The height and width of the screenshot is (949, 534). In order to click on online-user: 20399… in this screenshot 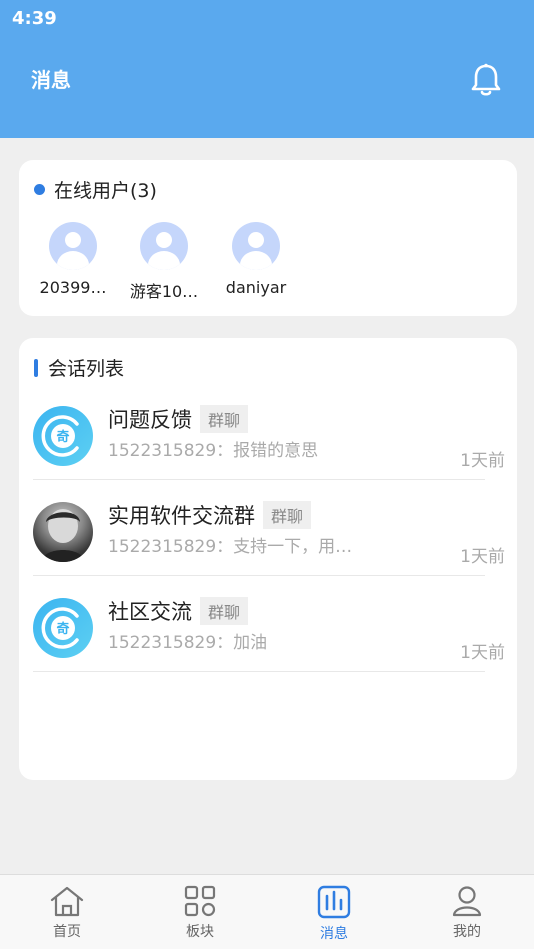, I will do `click(73, 259)`.